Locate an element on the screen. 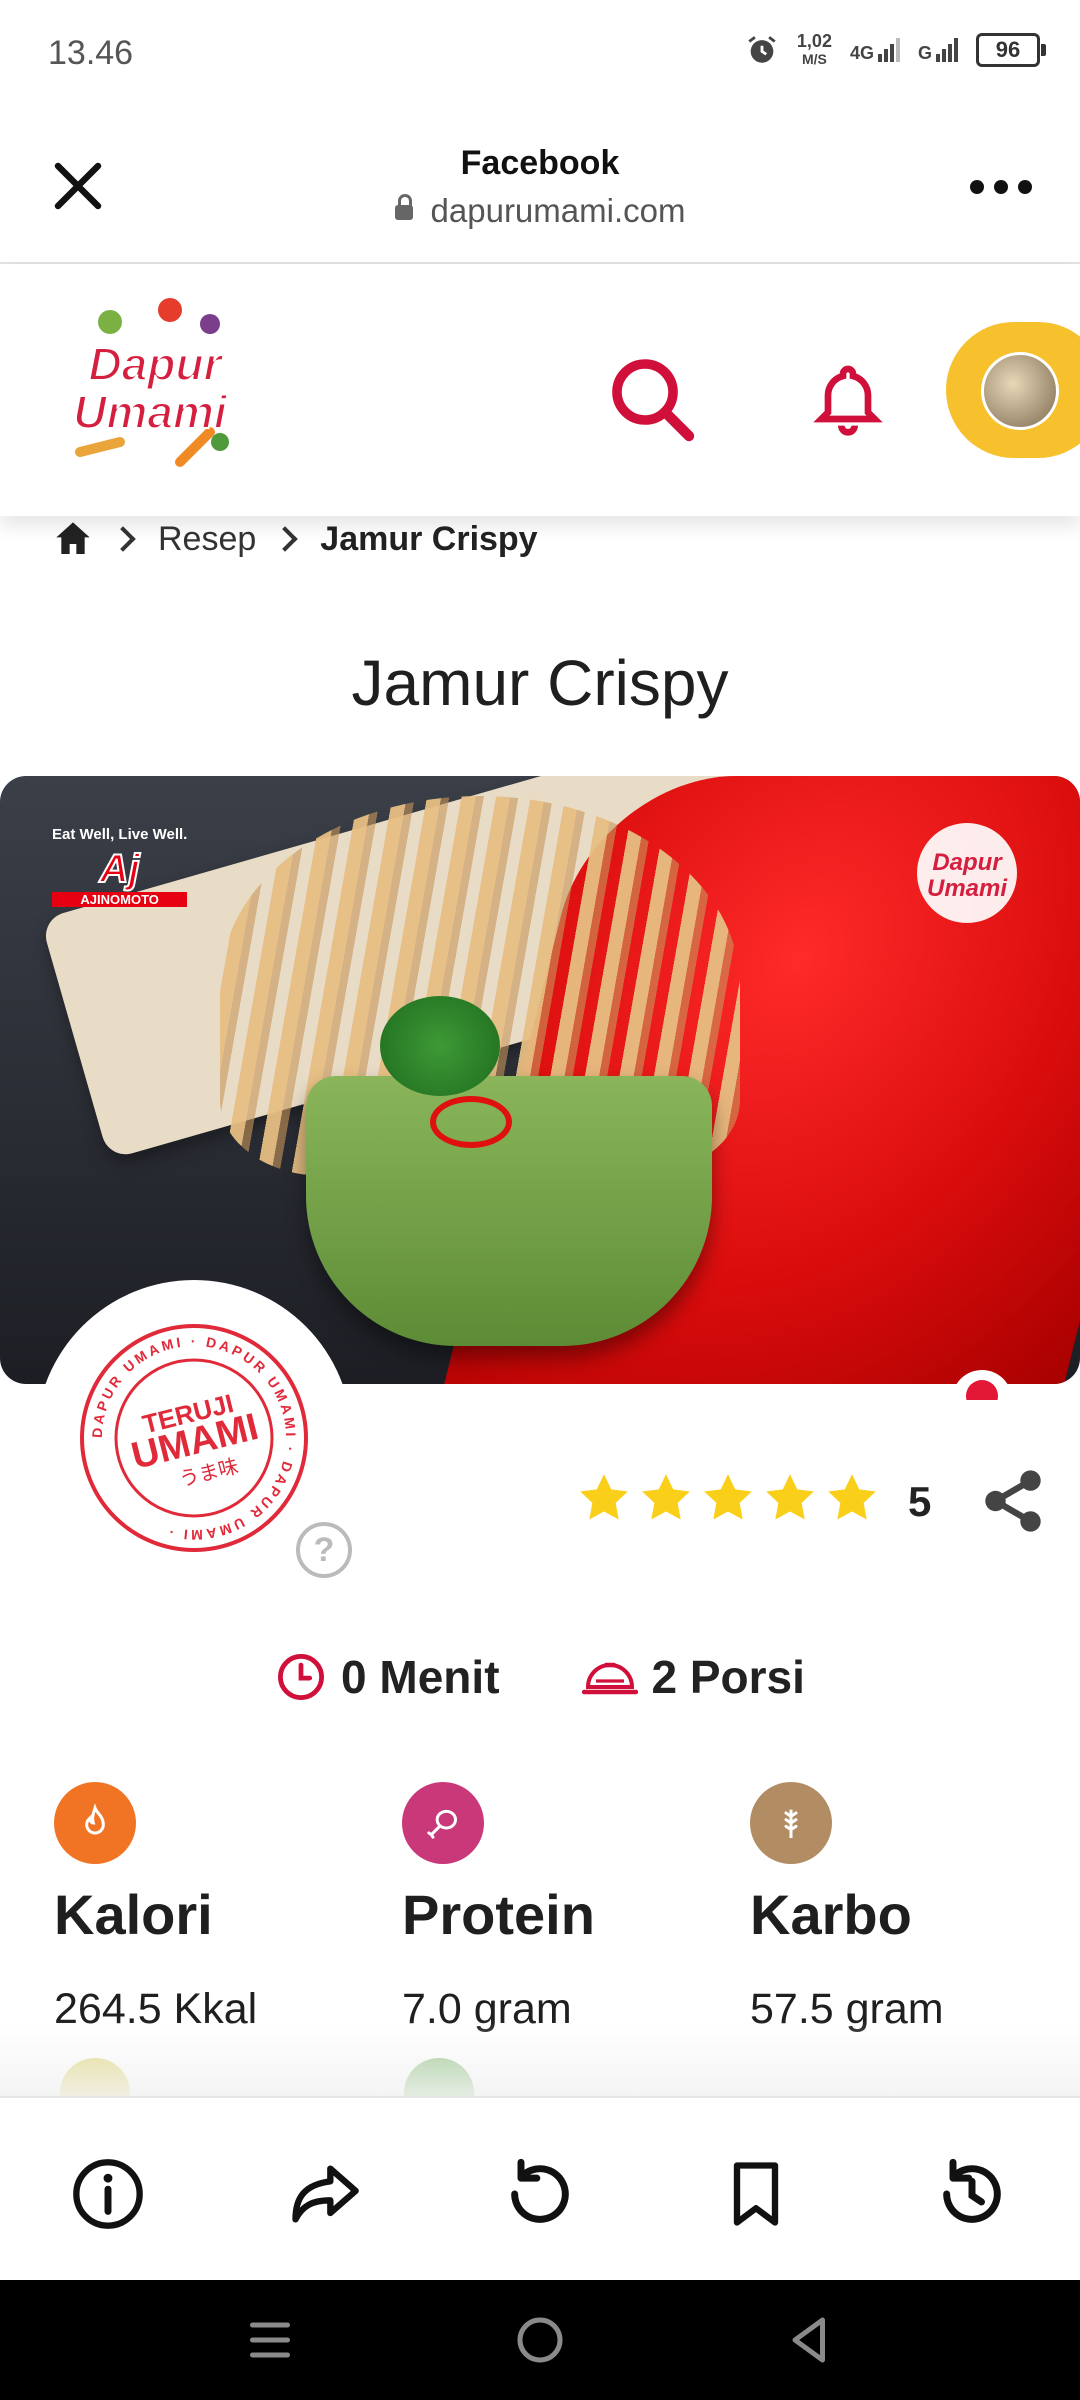  menu-icon is located at coordinates (270, 2340).